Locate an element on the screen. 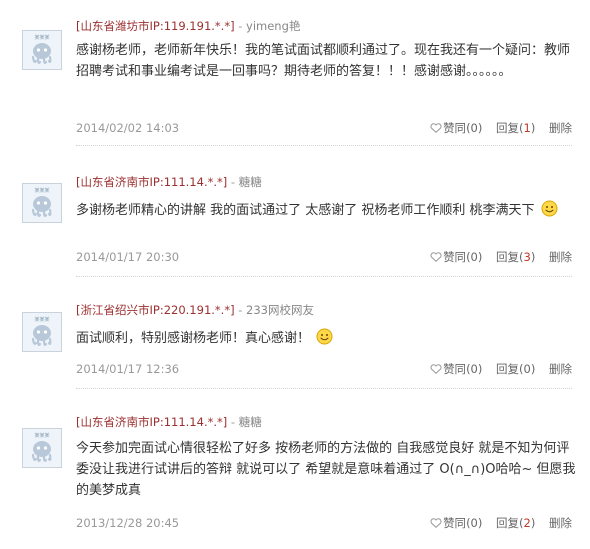 Image resolution: width=590 pixels, height=549 pixels. reply-count: 3 is located at coordinates (527, 257).